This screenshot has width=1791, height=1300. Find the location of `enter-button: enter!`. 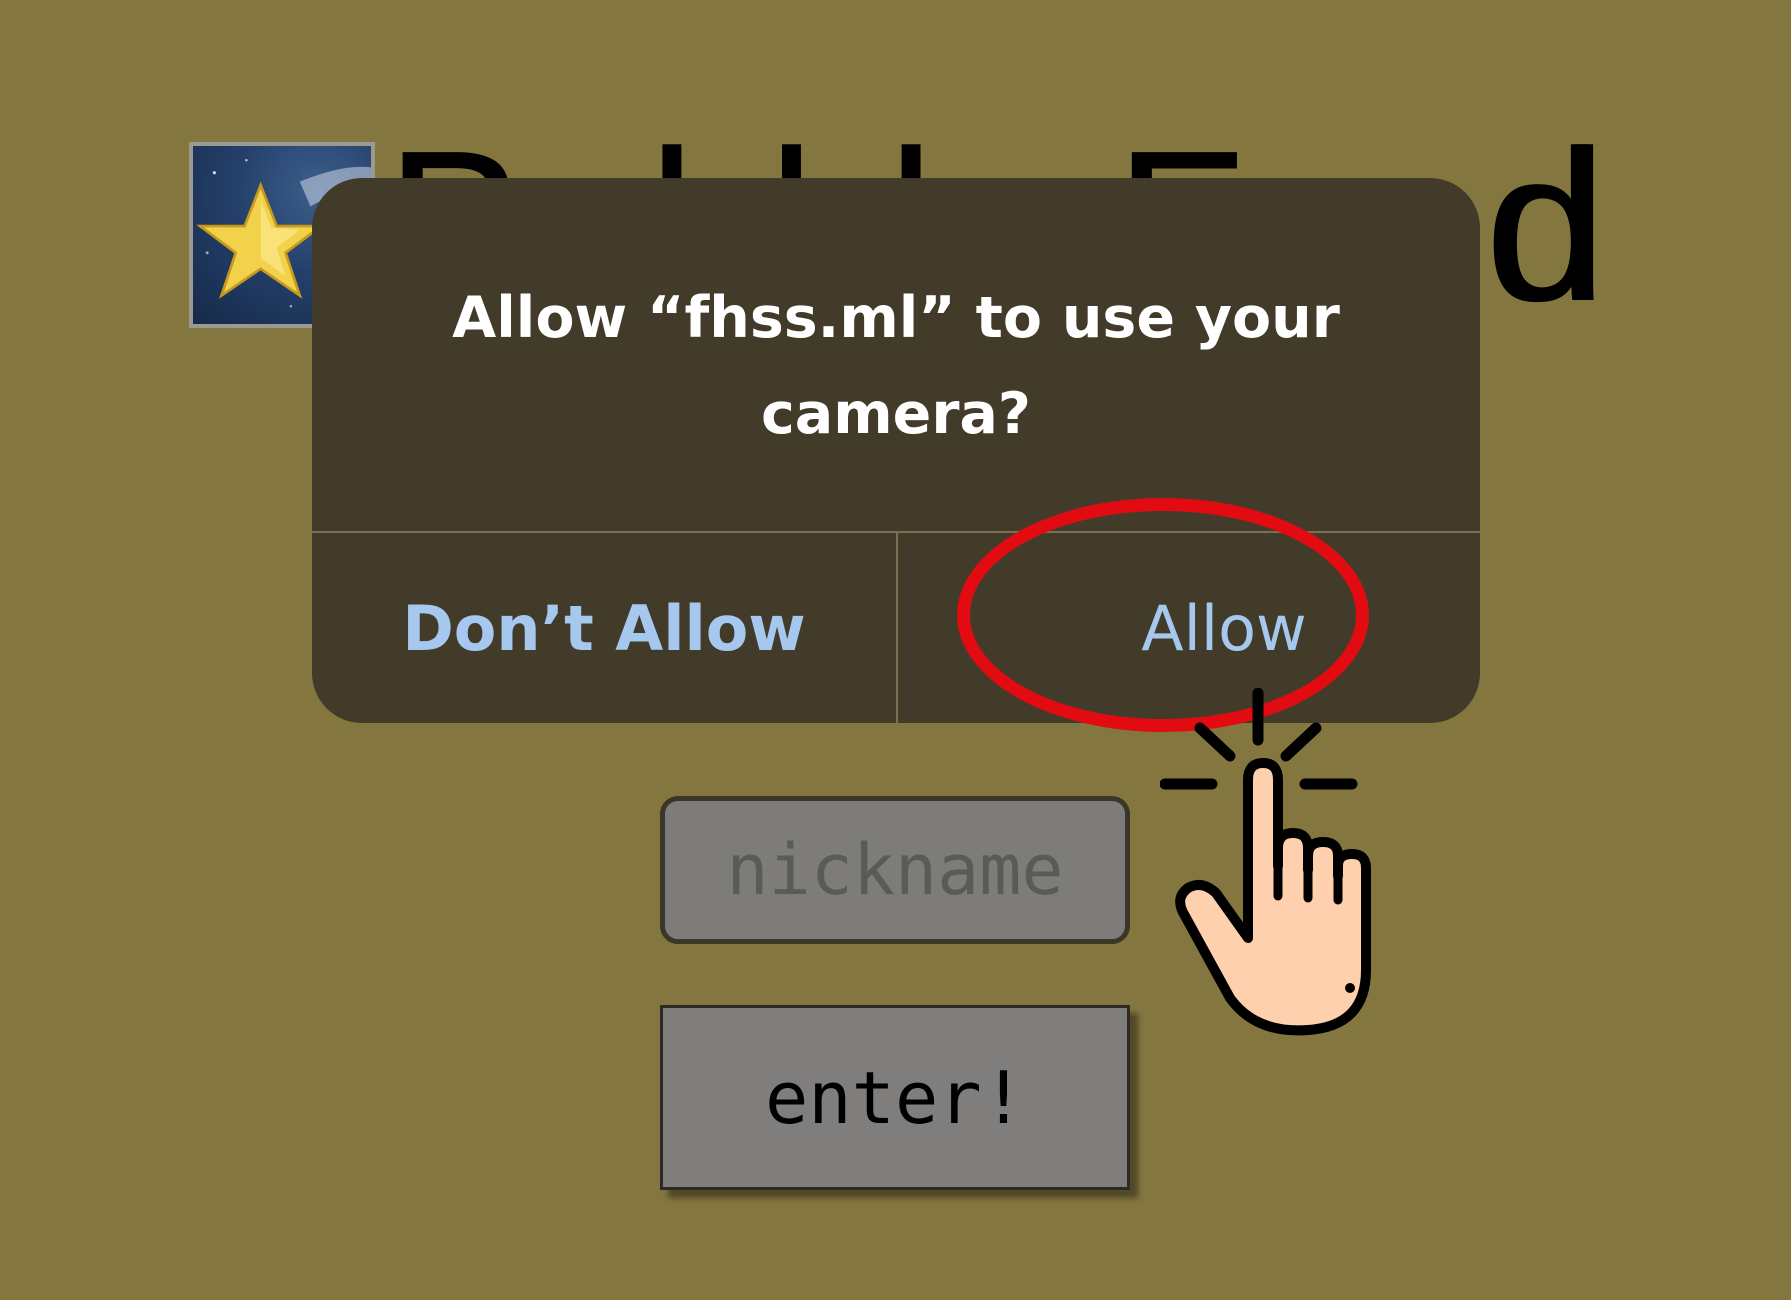

enter-button: enter! is located at coordinates (895, 1097).